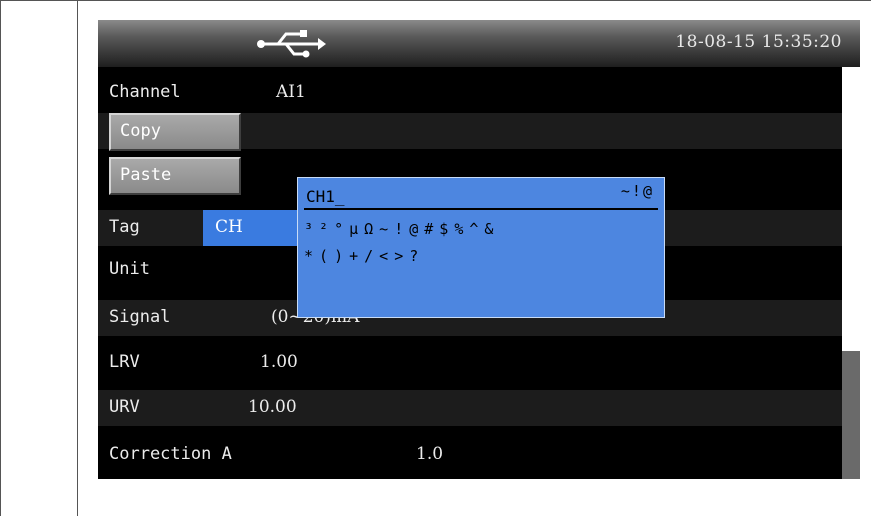 This screenshot has height=516, width=871. Describe the element at coordinates (291, 92) in the screenshot. I see `channel-value: AI1` at that location.